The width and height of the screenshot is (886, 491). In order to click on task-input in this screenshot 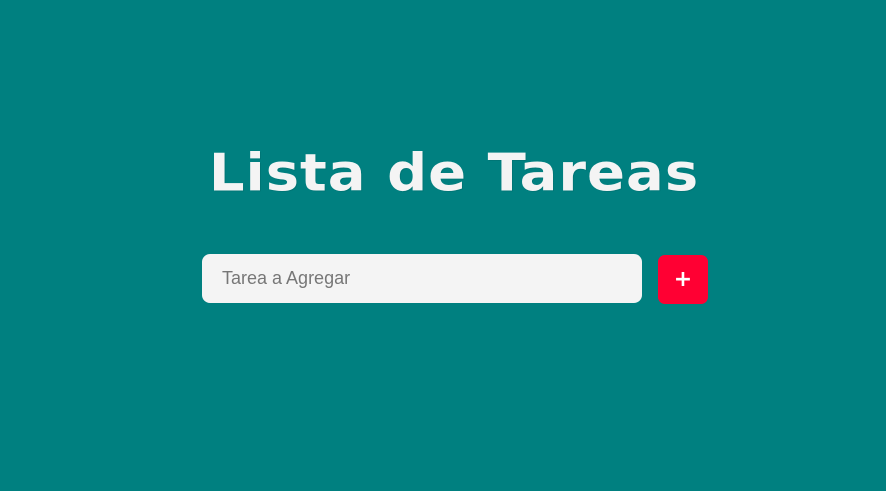, I will do `click(422, 278)`.